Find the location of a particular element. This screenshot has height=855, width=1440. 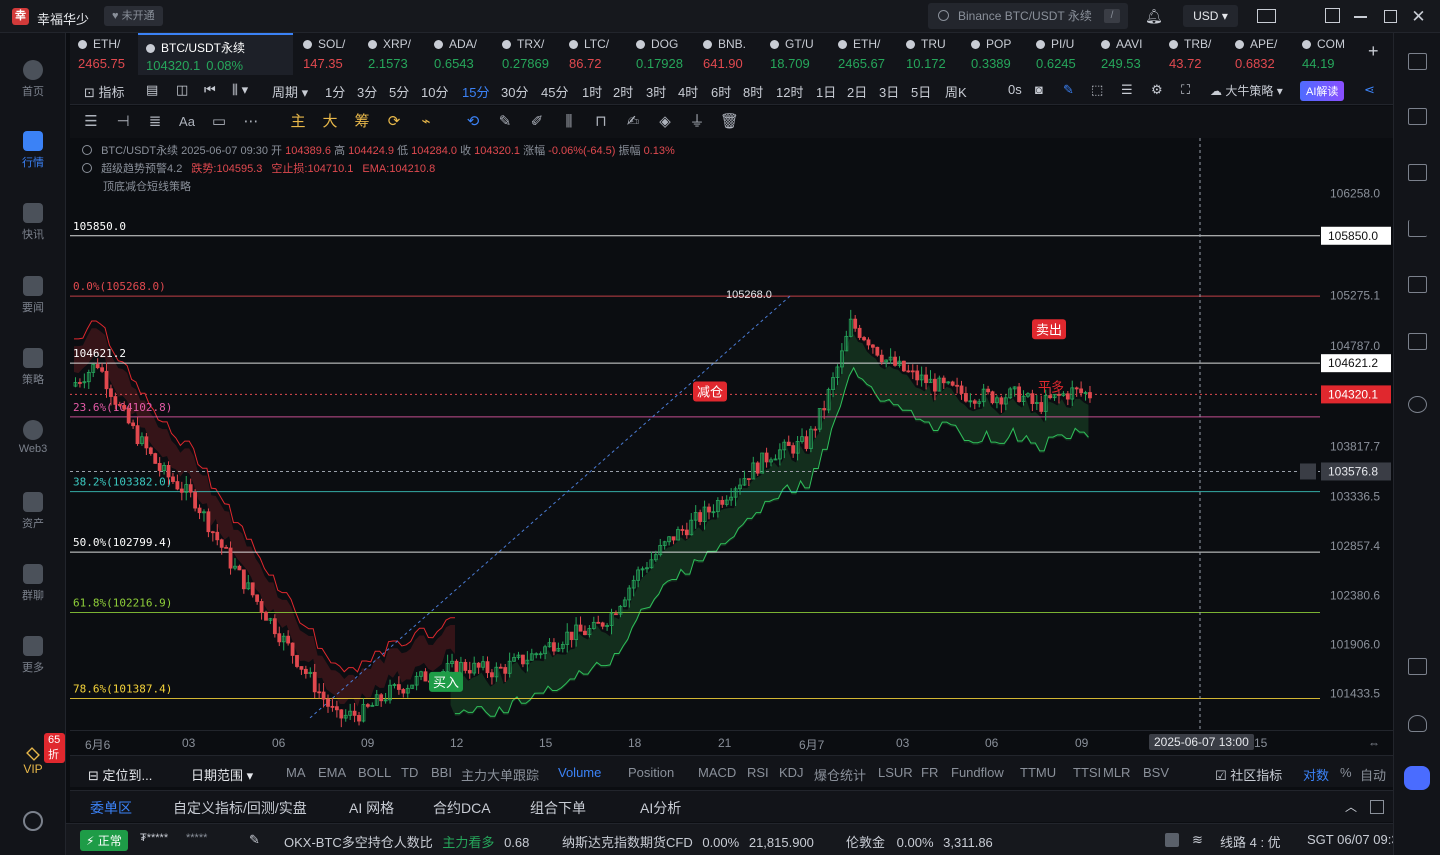

trash-icon: 🗑︎ is located at coordinates (729, 122).